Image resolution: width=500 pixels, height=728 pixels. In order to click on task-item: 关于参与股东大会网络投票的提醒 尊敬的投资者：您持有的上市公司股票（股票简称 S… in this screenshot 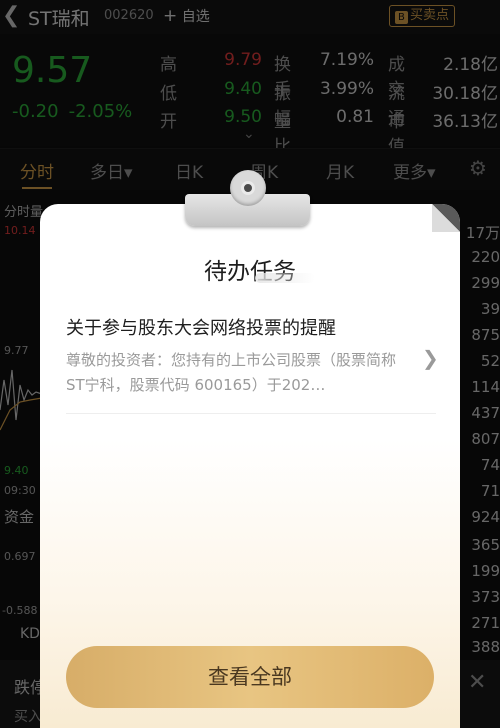, I will do `click(251, 357)`.